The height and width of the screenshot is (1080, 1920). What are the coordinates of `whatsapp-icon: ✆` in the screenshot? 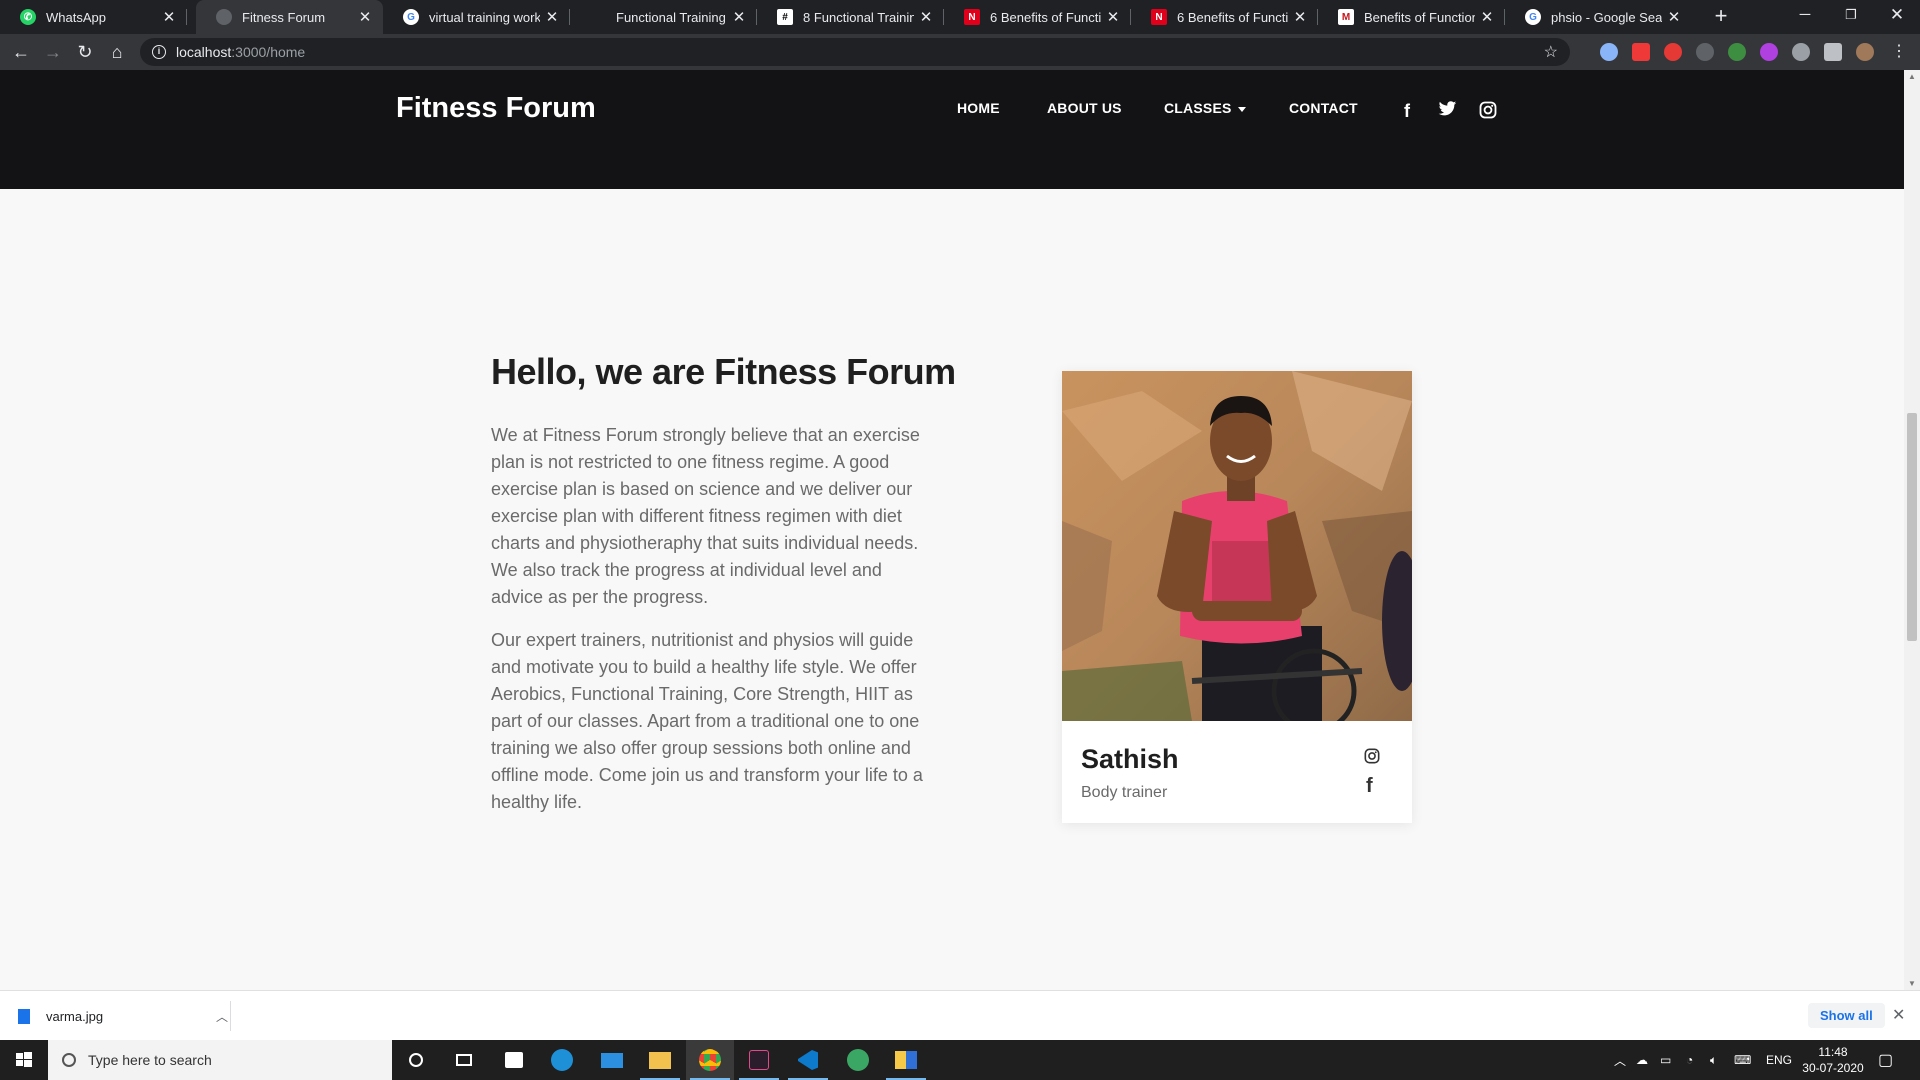 It's located at (28, 17).